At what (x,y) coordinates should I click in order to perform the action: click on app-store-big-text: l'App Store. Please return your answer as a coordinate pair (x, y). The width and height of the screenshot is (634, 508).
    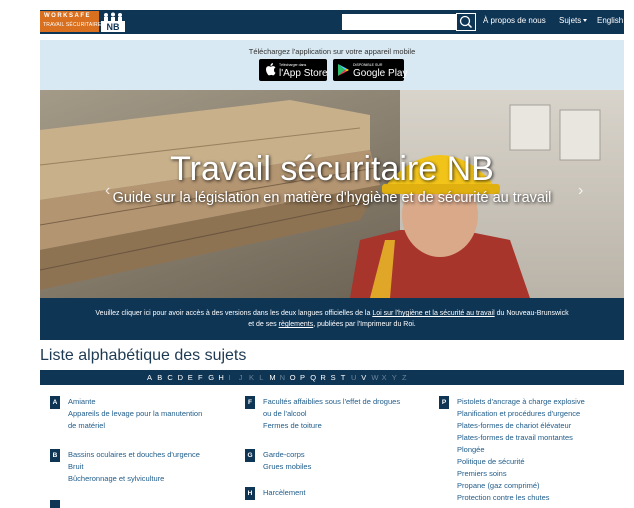
    Looking at the image, I should click on (303, 73).